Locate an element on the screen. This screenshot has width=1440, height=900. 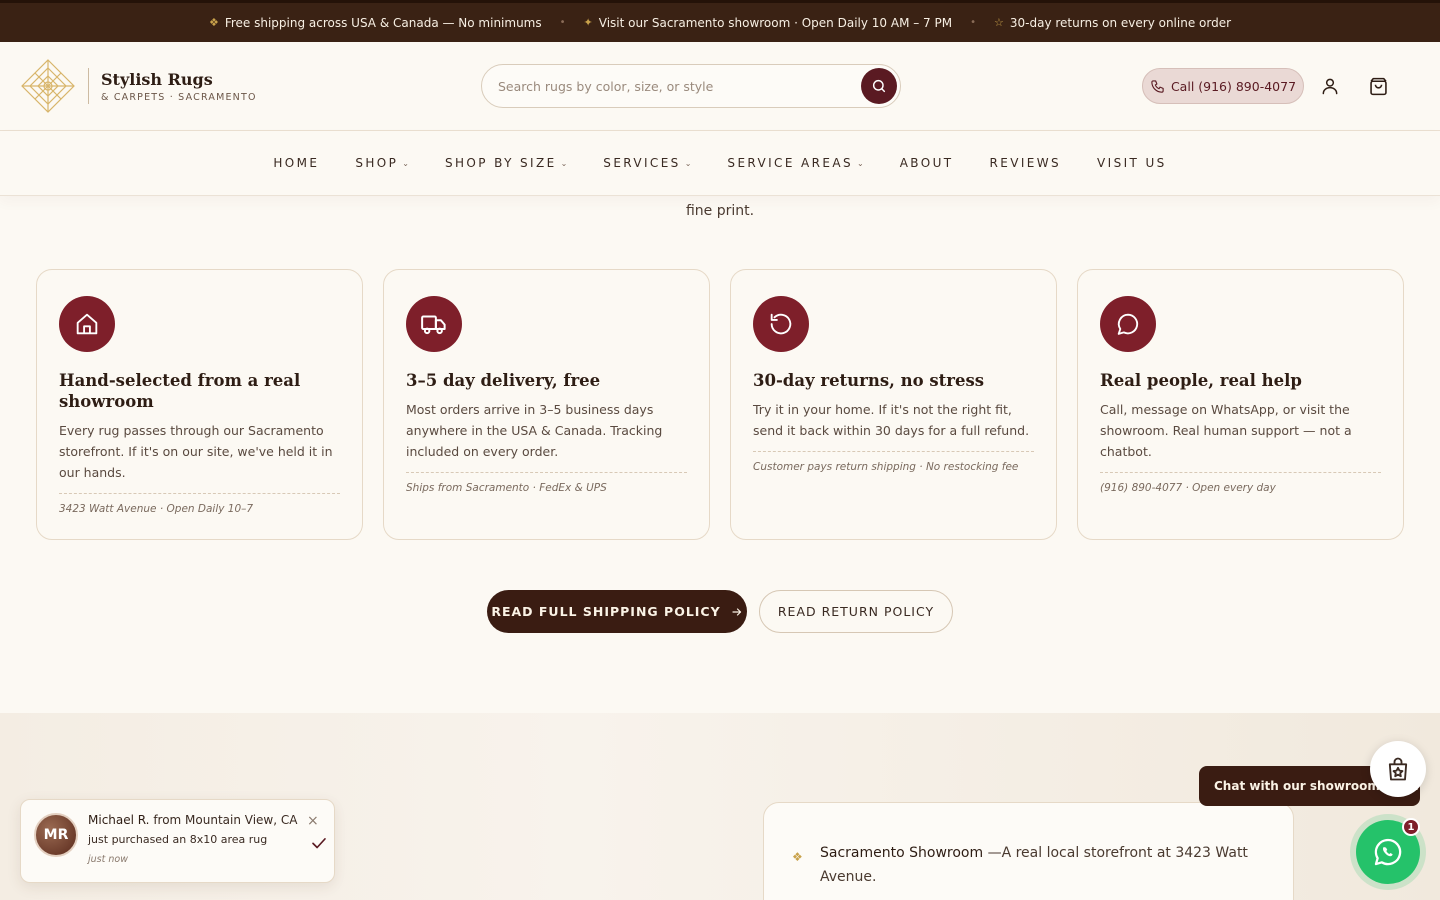
shipping-policy-label: READ FULL SHIPPING POLICY is located at coordinates (606, 611).